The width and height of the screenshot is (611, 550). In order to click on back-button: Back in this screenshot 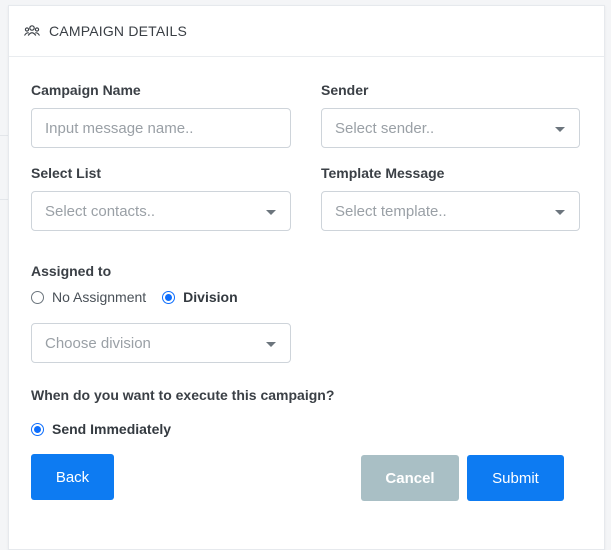, I will do `click(72, 477)`.